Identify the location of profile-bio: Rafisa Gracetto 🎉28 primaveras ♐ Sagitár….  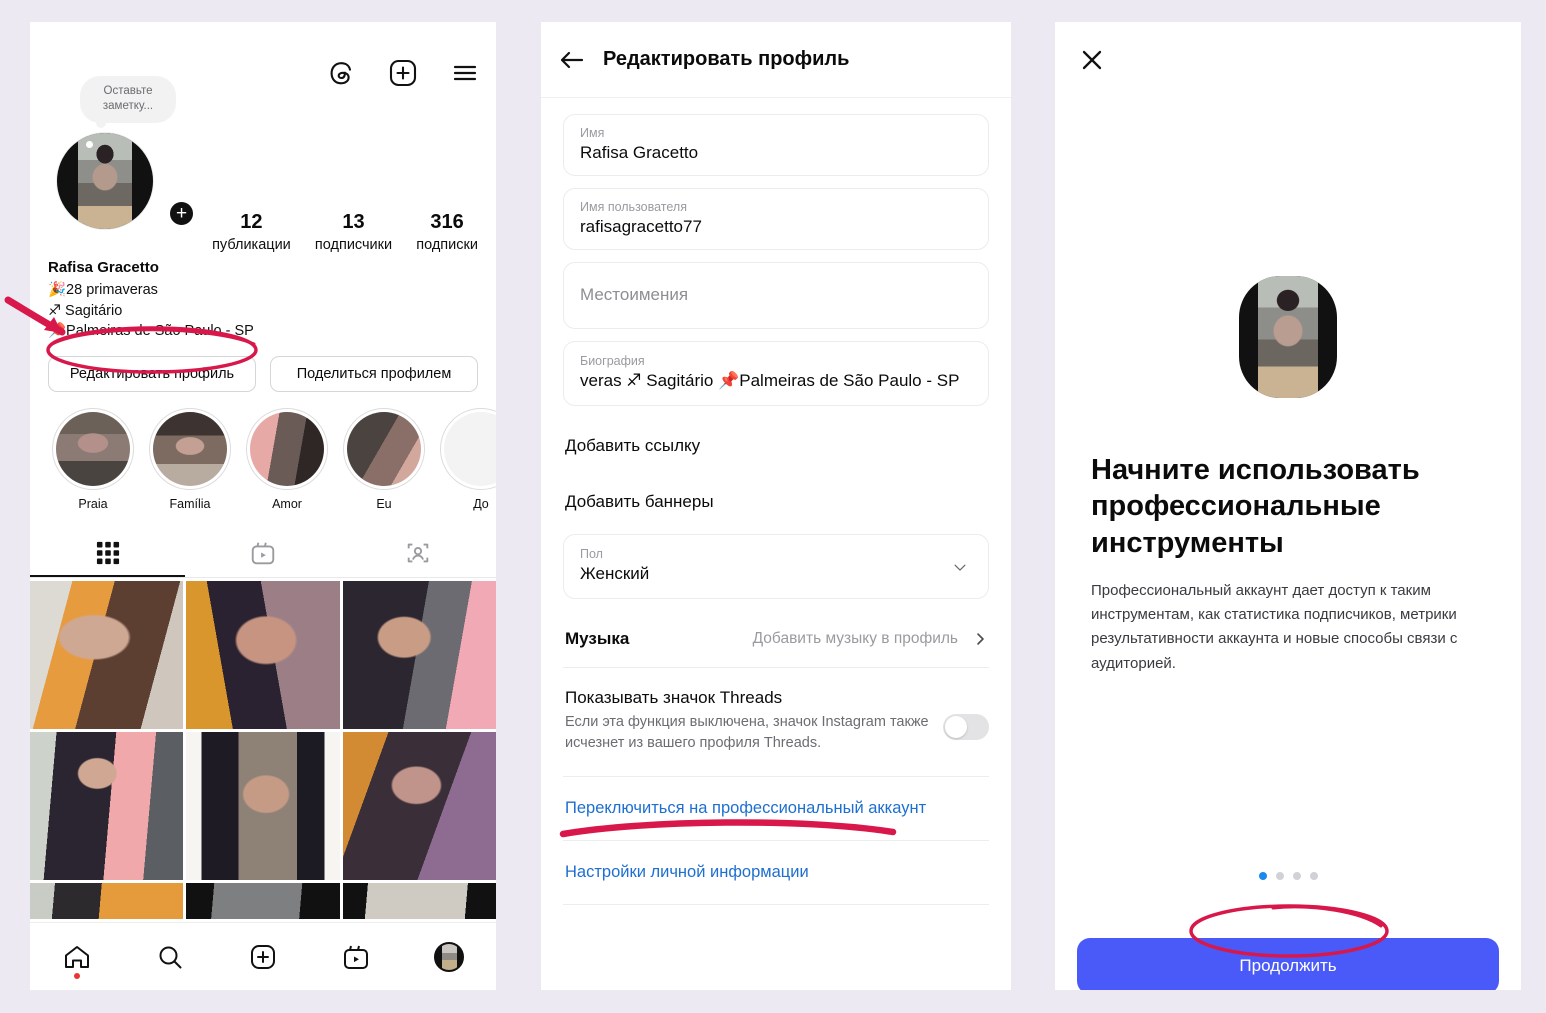
(263, 297).